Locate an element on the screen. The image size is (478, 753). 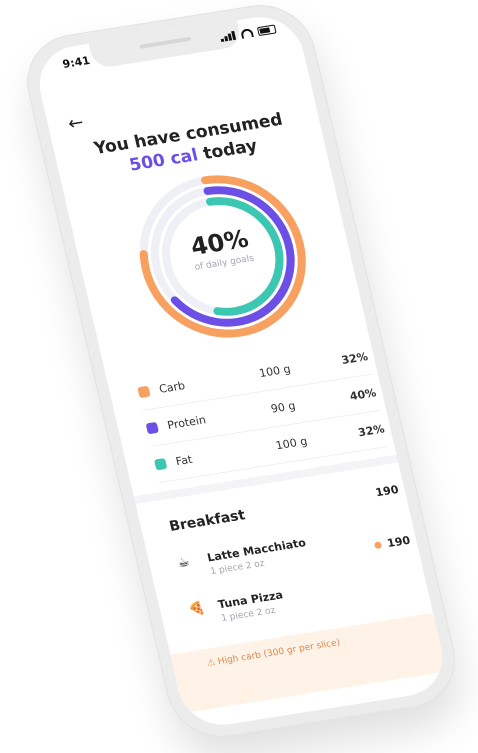
food-text: Latte Macchiato 1 piece 2 oz is located at coordinates (291, 551).